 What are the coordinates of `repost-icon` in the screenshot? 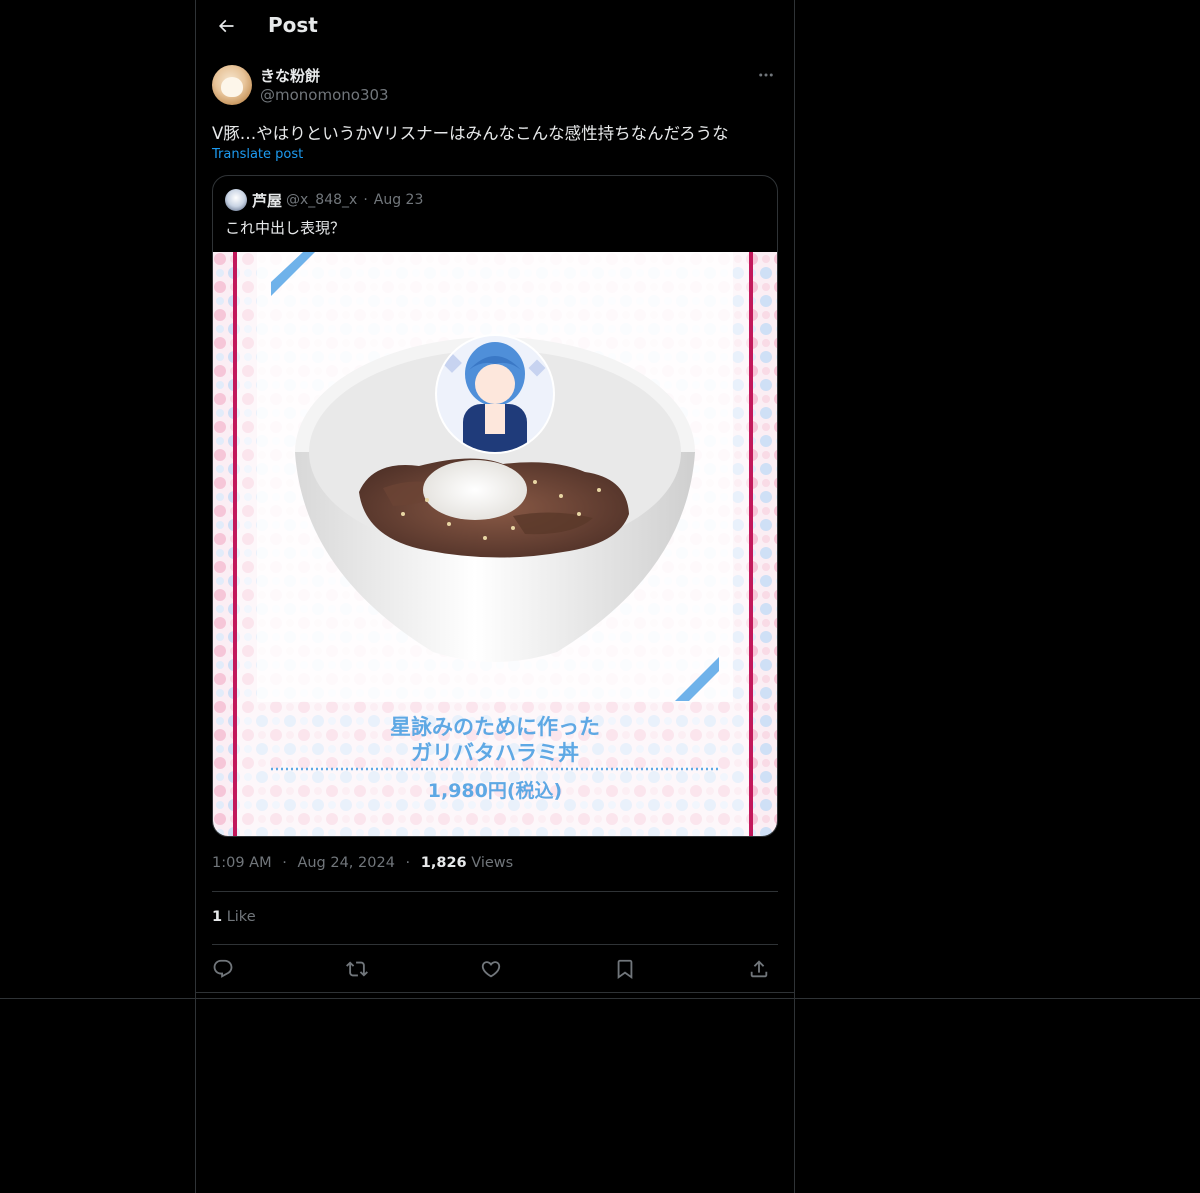 It's located at (357, 969).